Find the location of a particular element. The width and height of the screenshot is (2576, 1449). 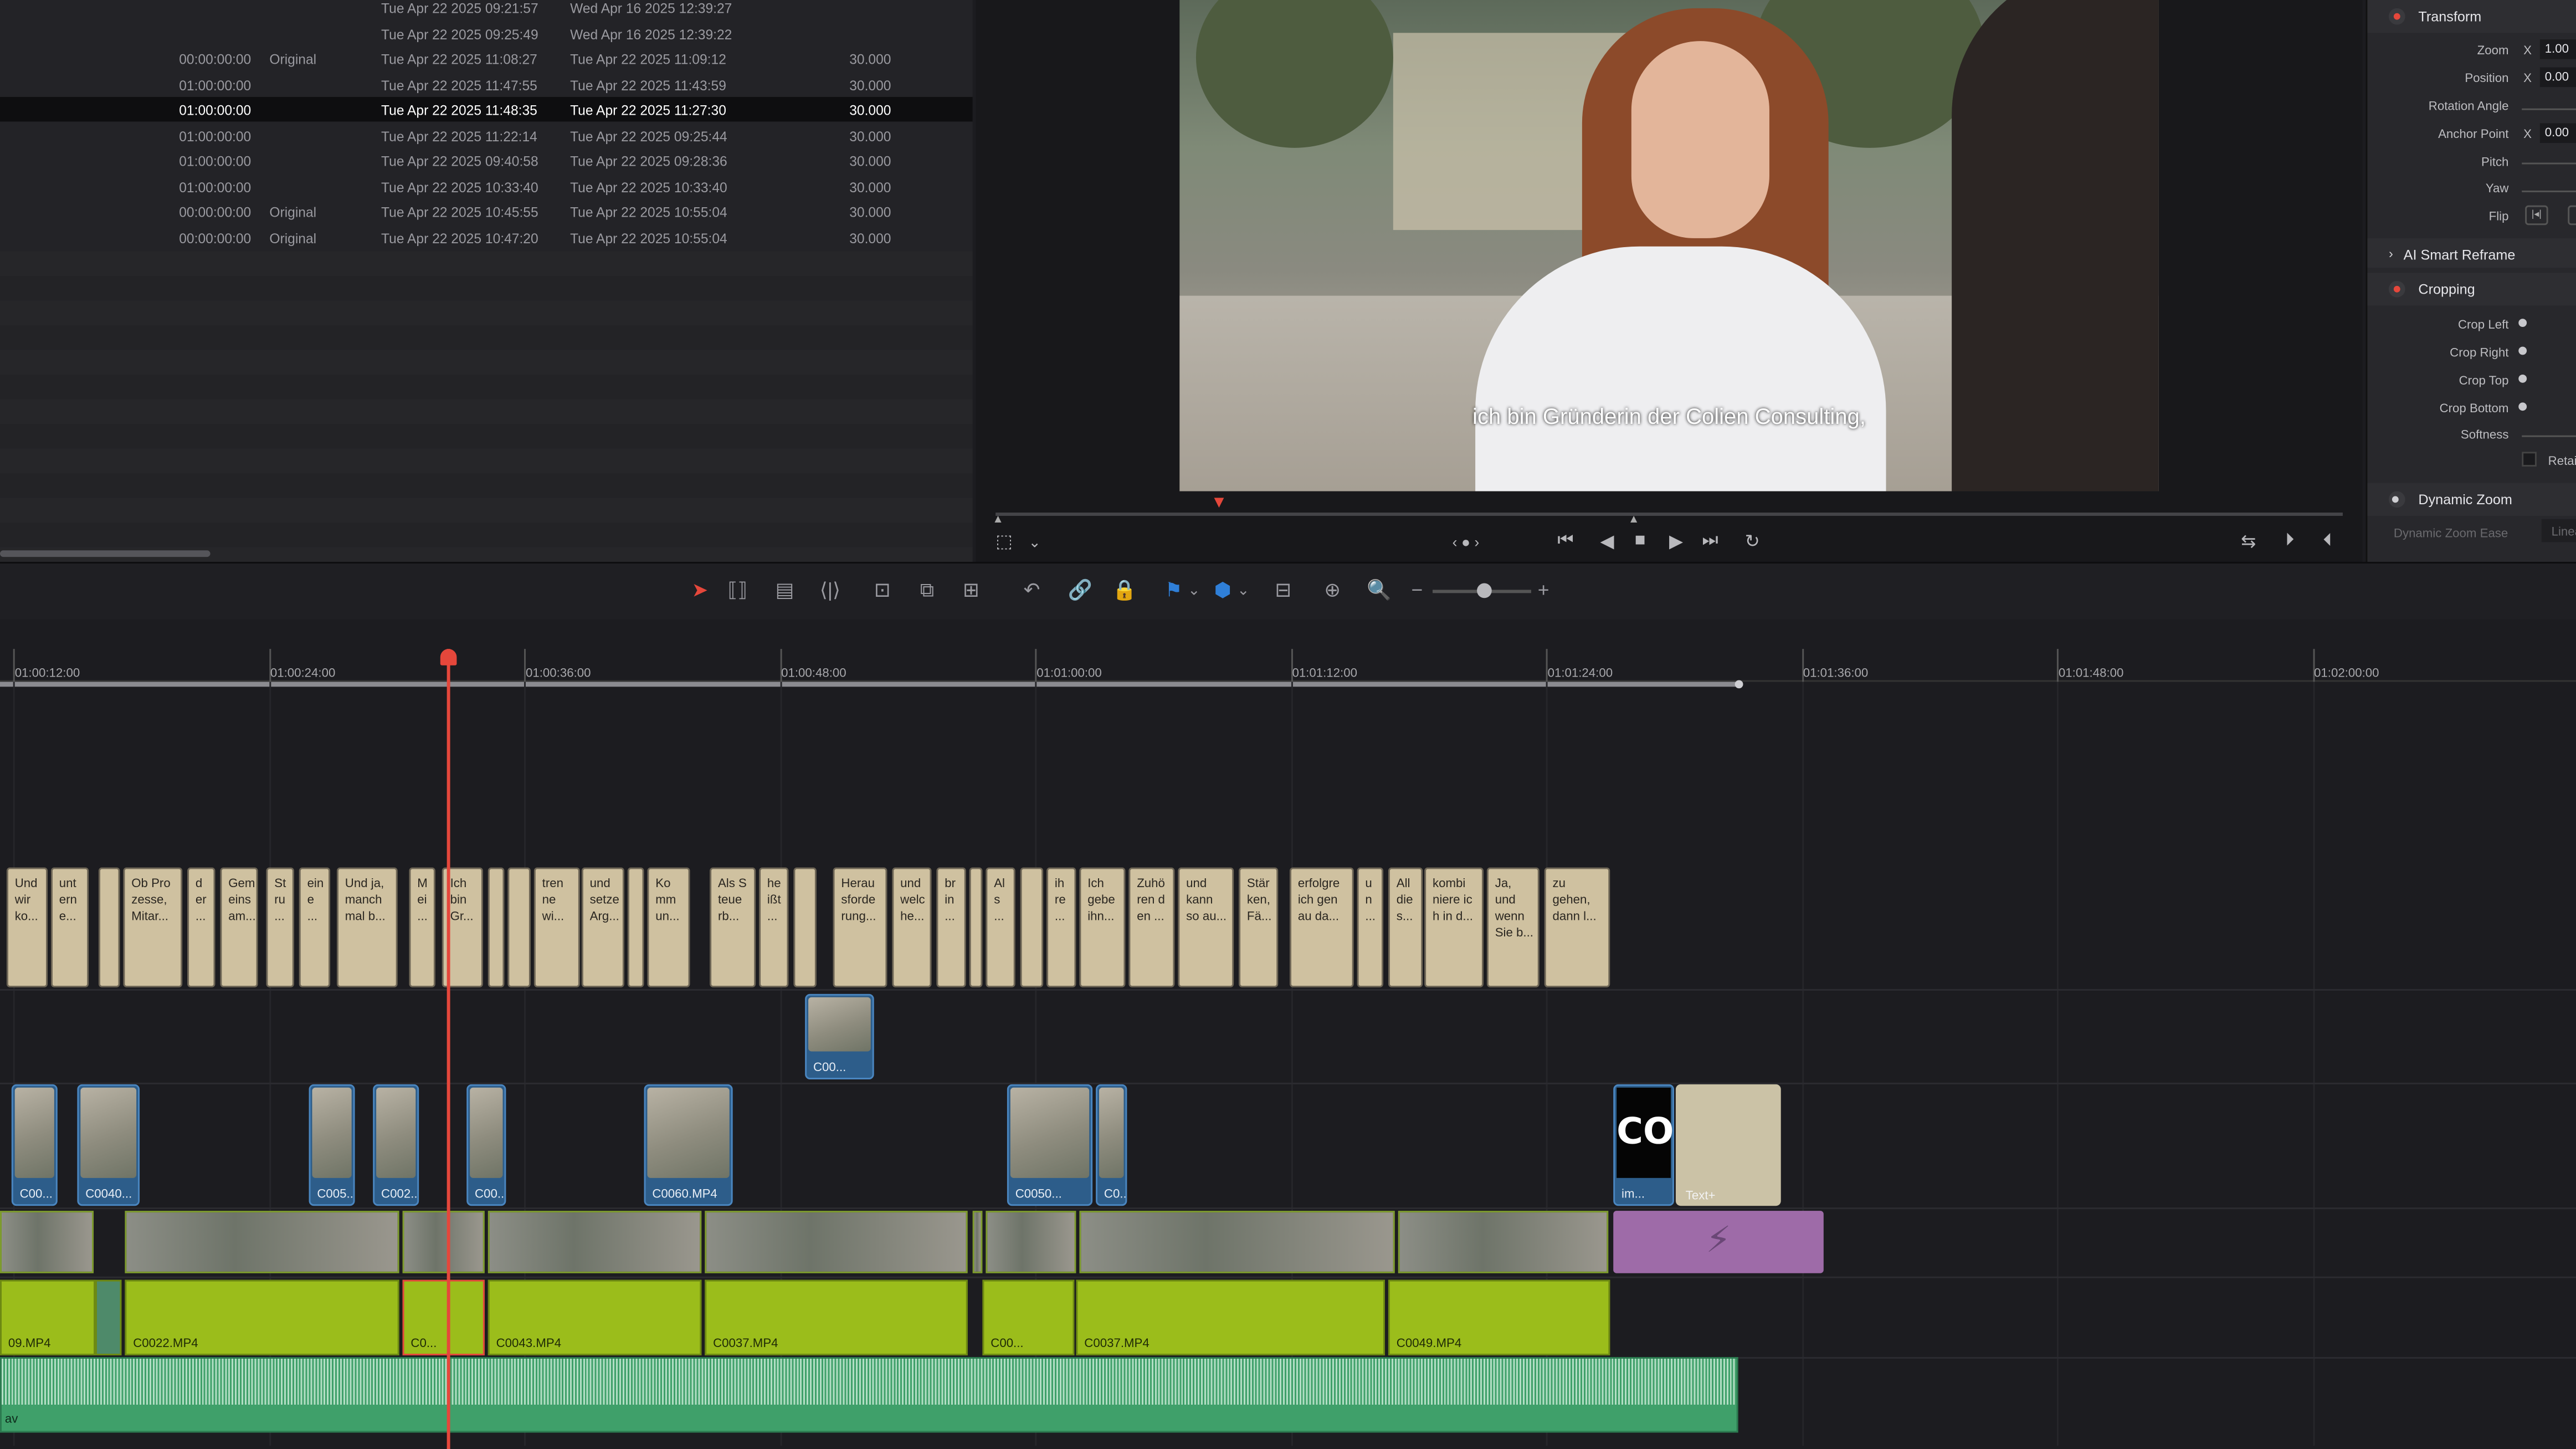

anchor-x-field: 0.00 is located at coordinates (2557, 133).